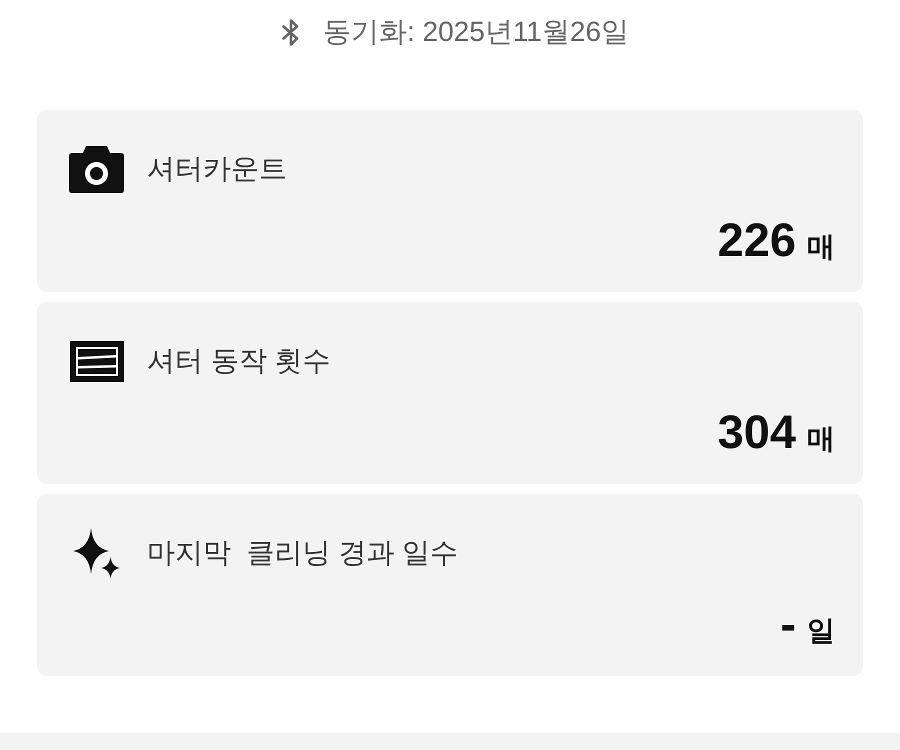 The height and width of the screenshot is (750, 900). What do you see at coordinates (476, 32) in the screenshot?
I see `sync-date-text: 동기화: 2025년11월26일` at bounding box center [476, 32].